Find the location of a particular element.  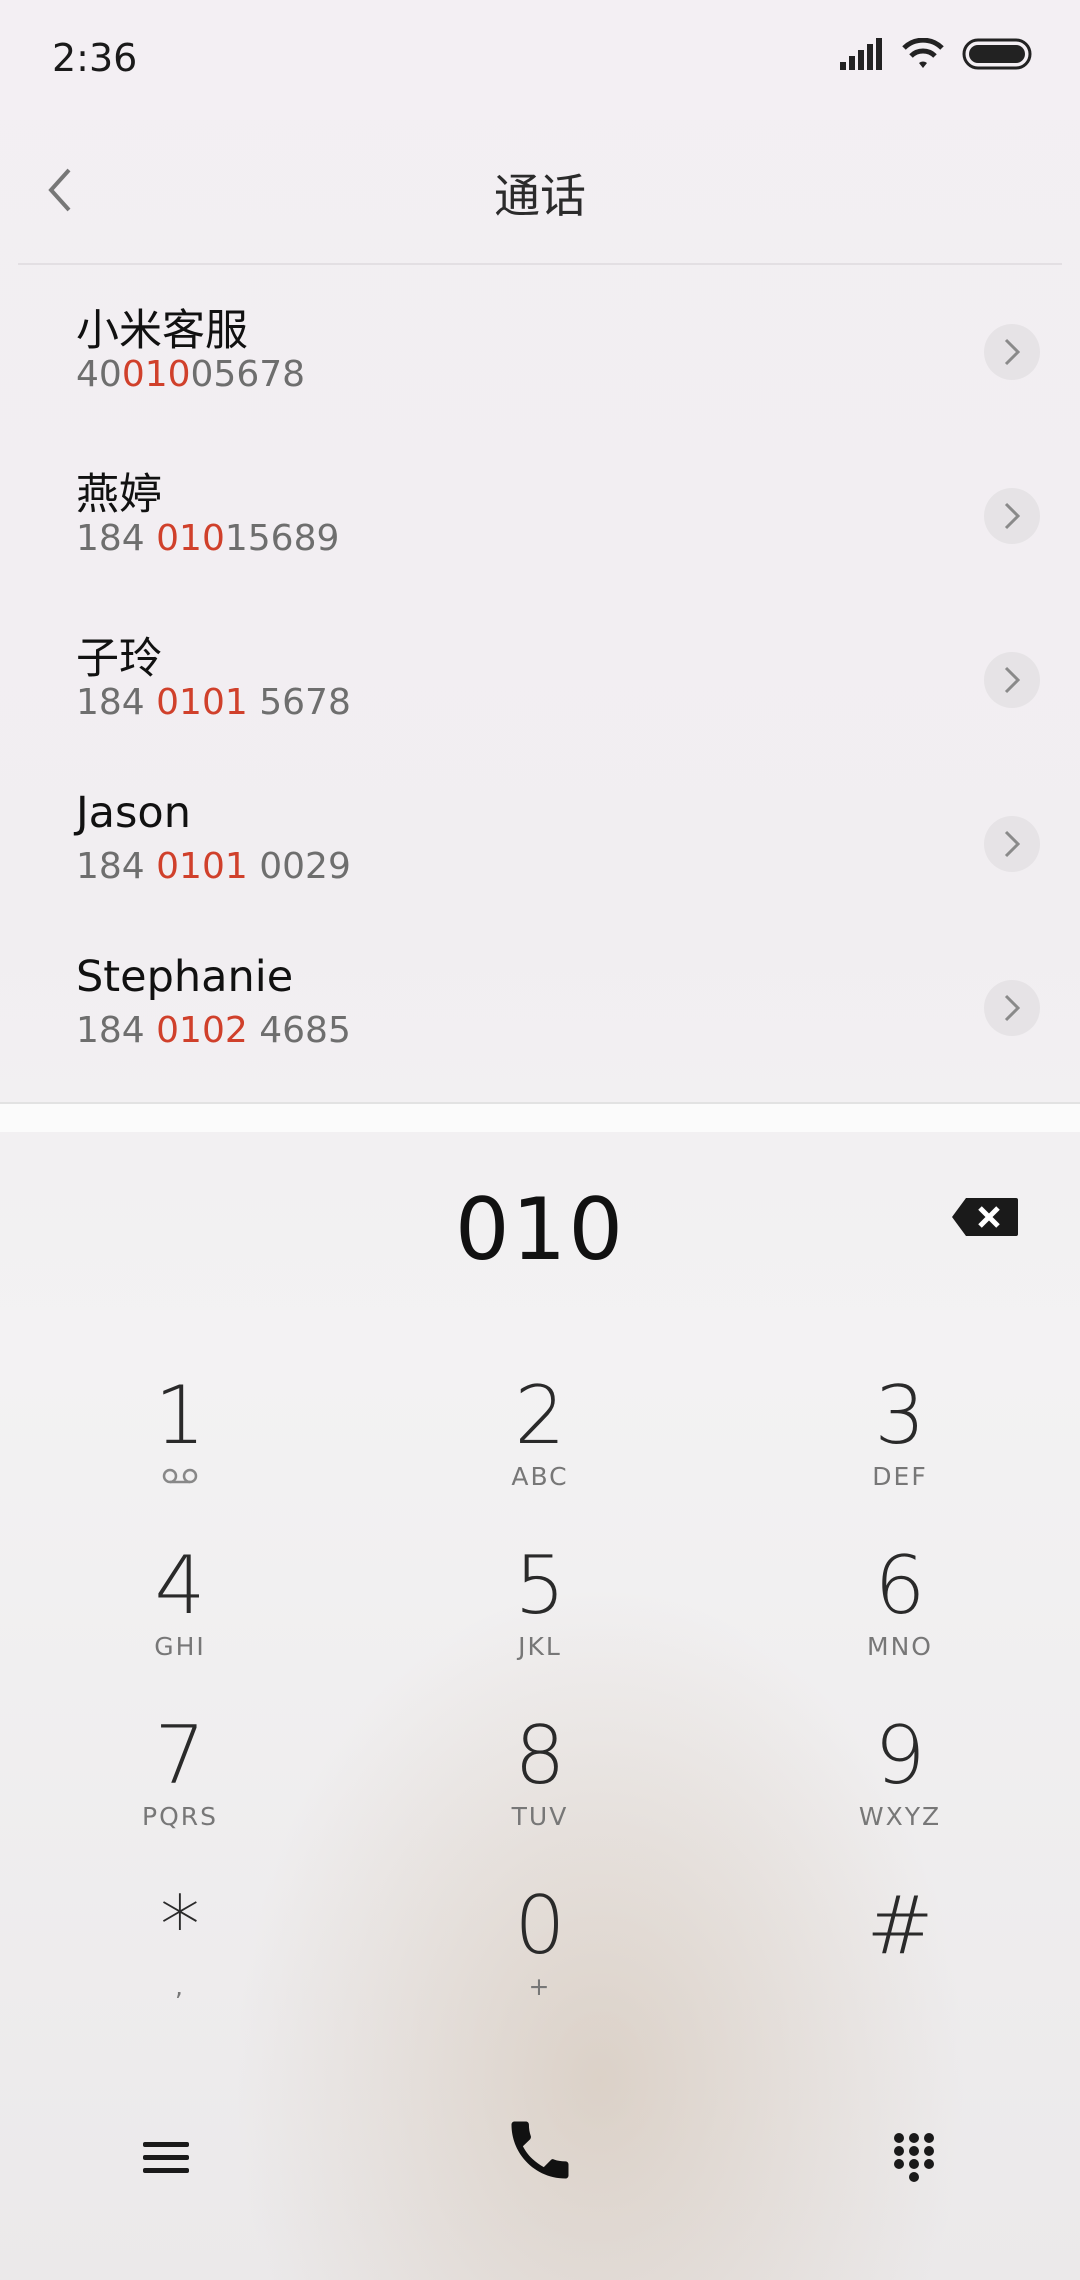

key-5: 5 JKL is located at coordinates (540, 1617).